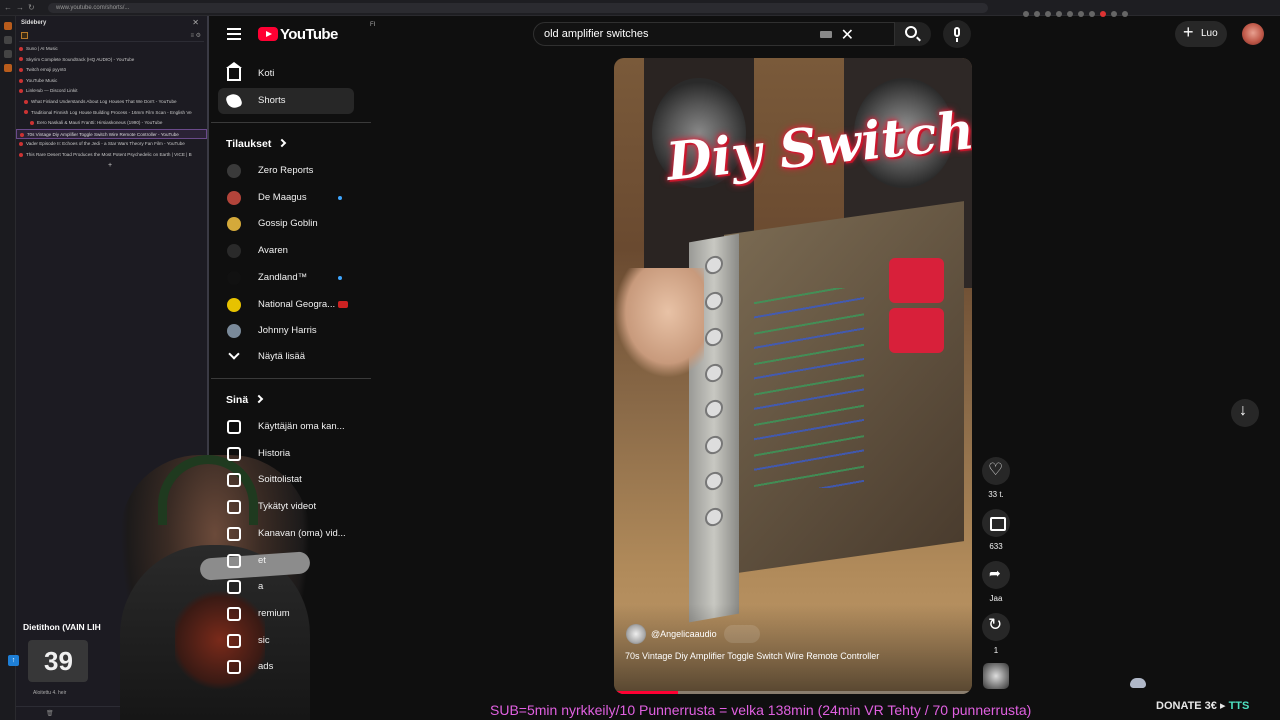 This screenshot has width=1280, height=720. I want to click on sidebery-title: Sidebery ✕, so click(111, 23).